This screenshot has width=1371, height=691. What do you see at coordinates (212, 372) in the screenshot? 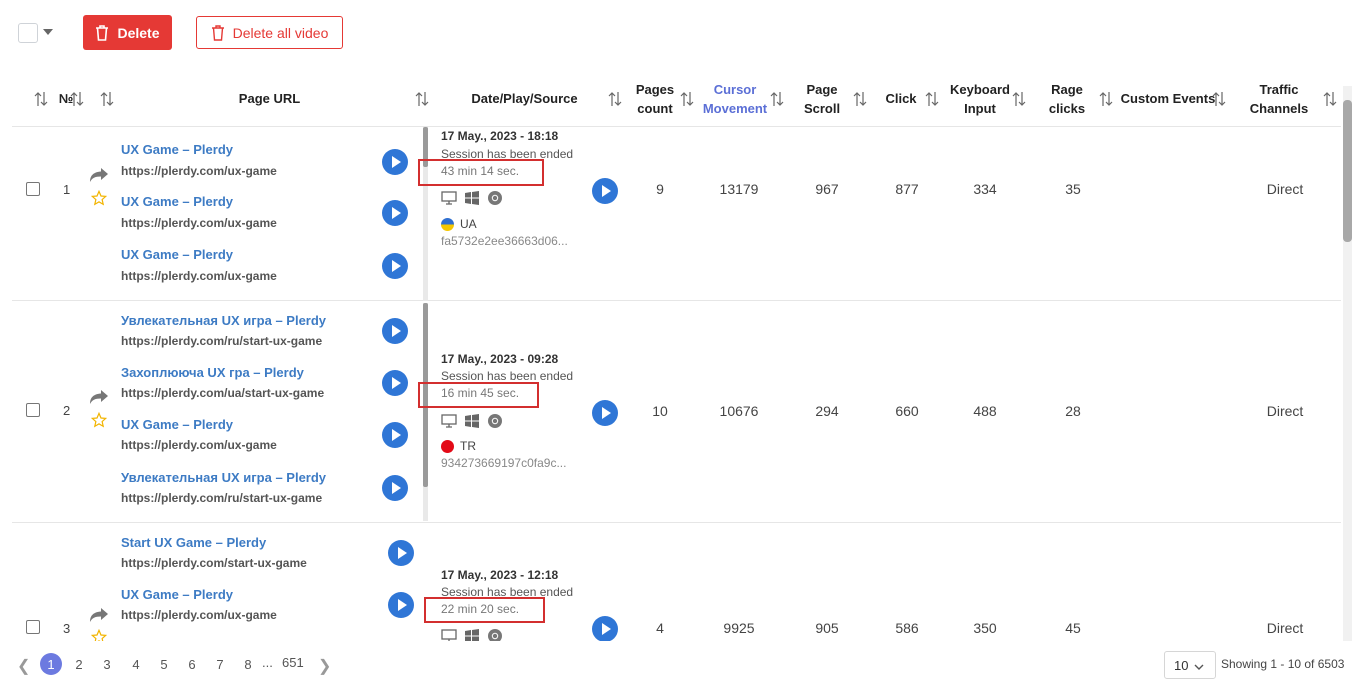
I see `page-title-link: Захоплююча UX гра – Plerdy` at bounding box center [212, 372].